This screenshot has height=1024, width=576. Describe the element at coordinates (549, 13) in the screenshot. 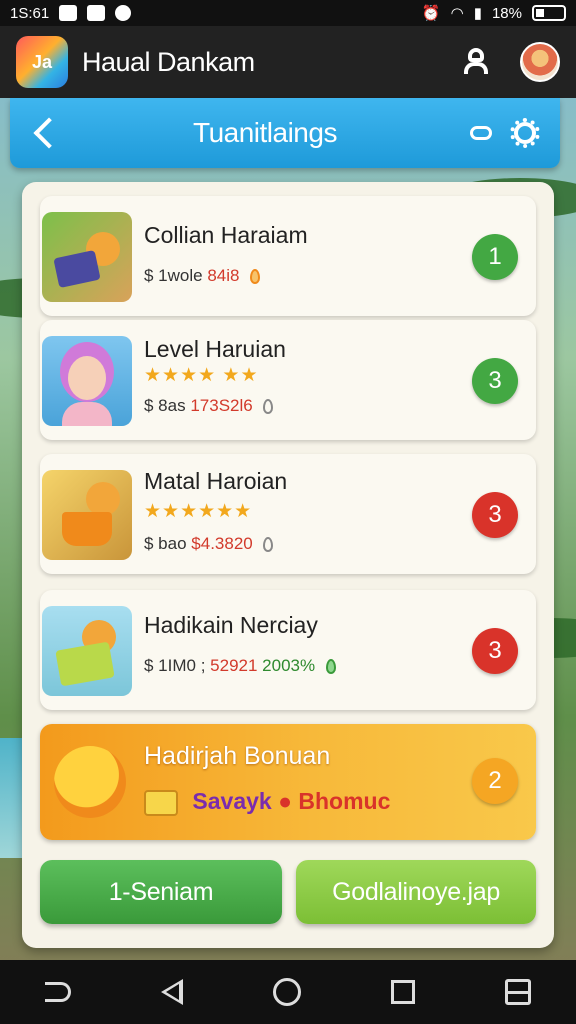

I see `battery-icon` at that location.